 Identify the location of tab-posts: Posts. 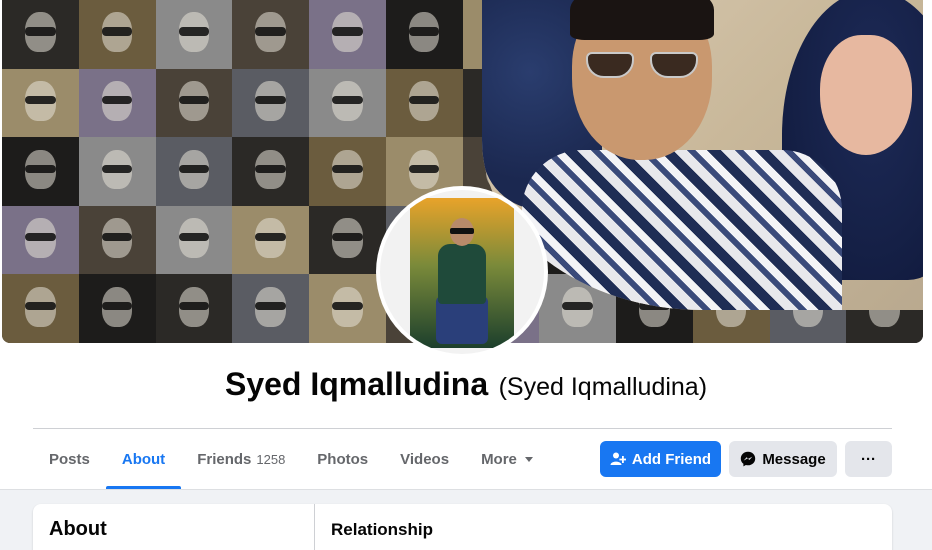
(69, 459).